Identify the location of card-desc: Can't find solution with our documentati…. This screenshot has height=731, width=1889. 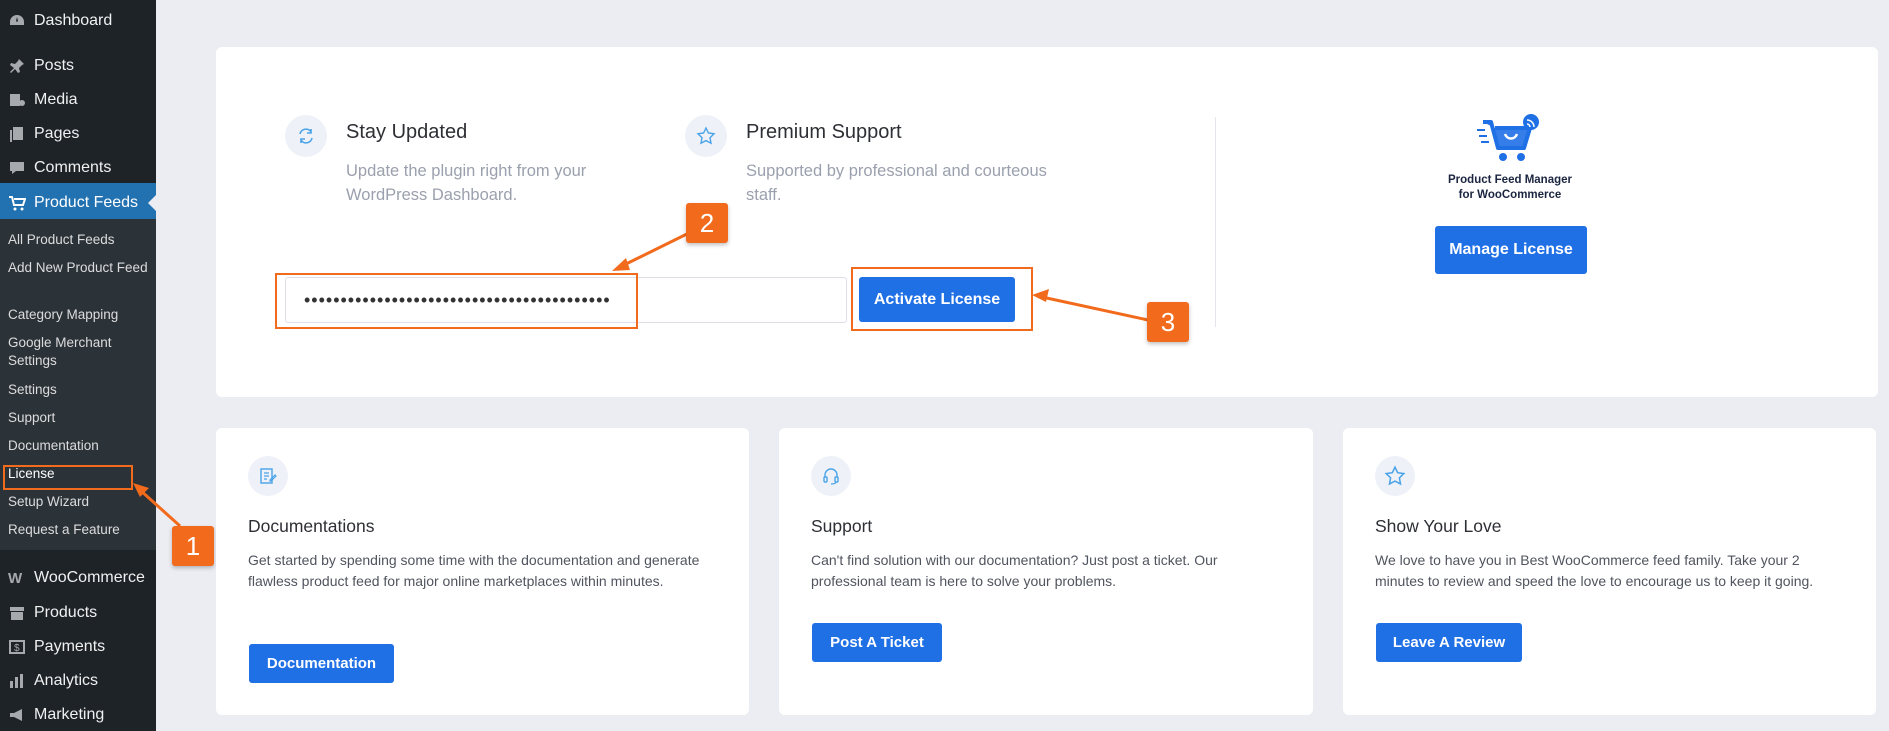
(1014, 570).